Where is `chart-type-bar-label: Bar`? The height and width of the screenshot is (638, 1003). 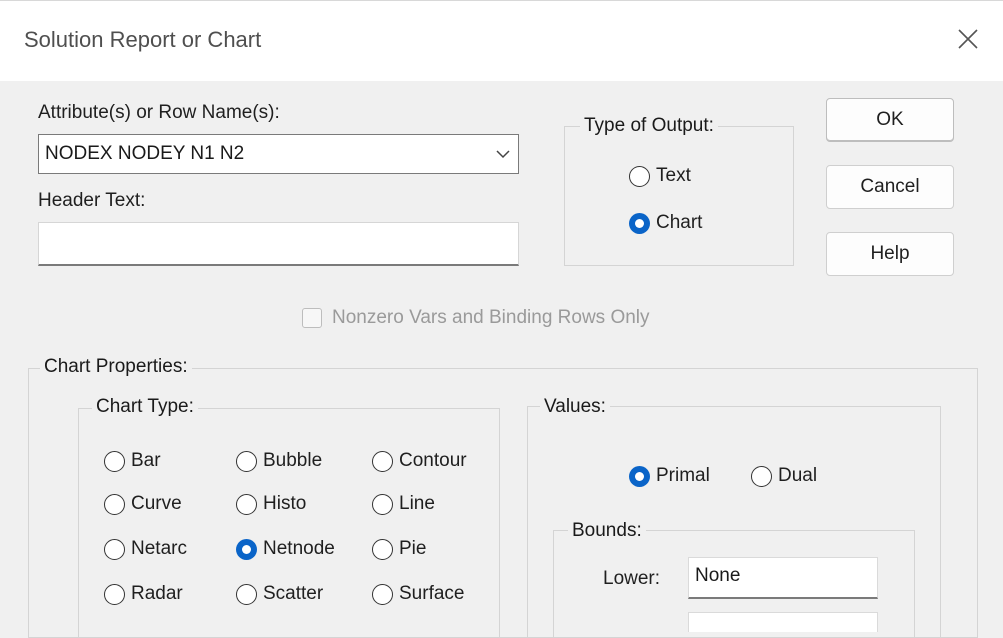 chart-type-bar-label: Bar is located at coordinates (146, 460).